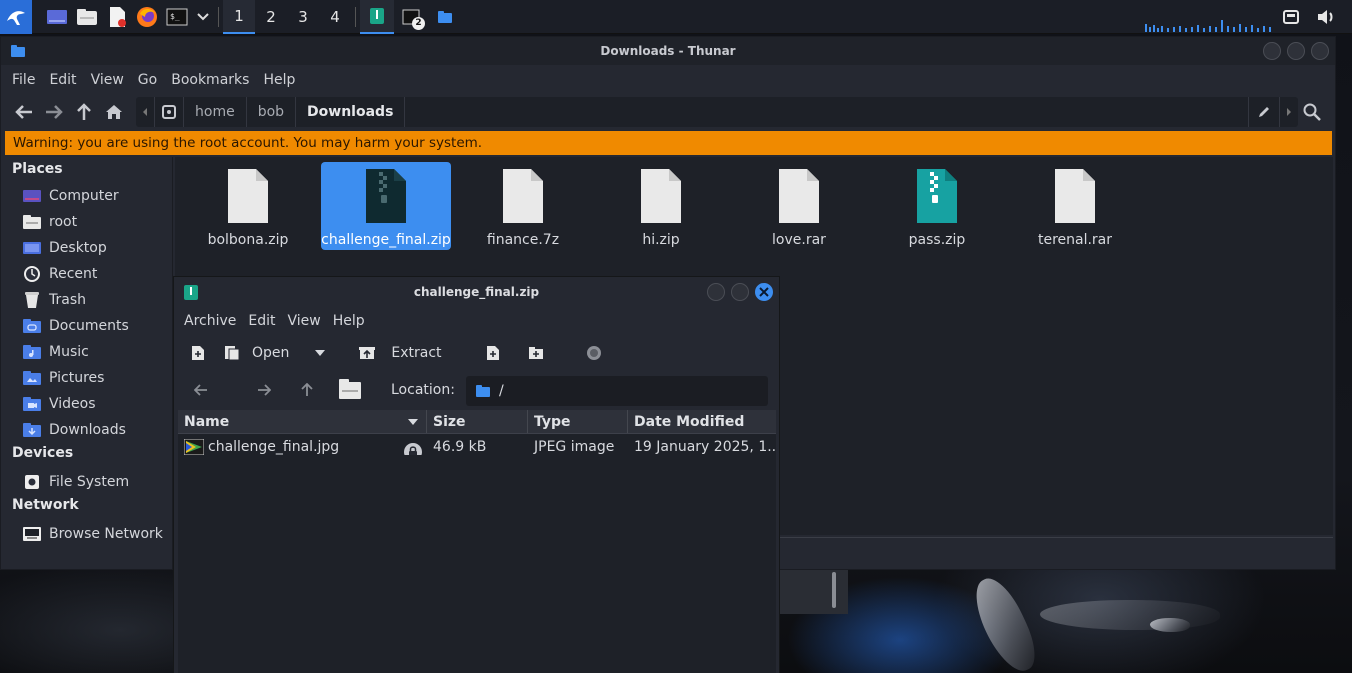 The height and width of the screenshot is (673, 1352). I want to click on sidebar-item-videos: Videos, so click(86, 404).